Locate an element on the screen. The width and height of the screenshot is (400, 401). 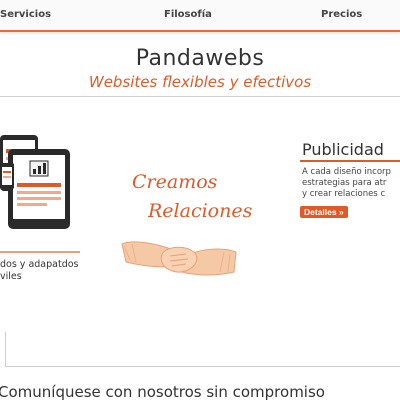
publicidad-underline is located at coordinates (350, 161).